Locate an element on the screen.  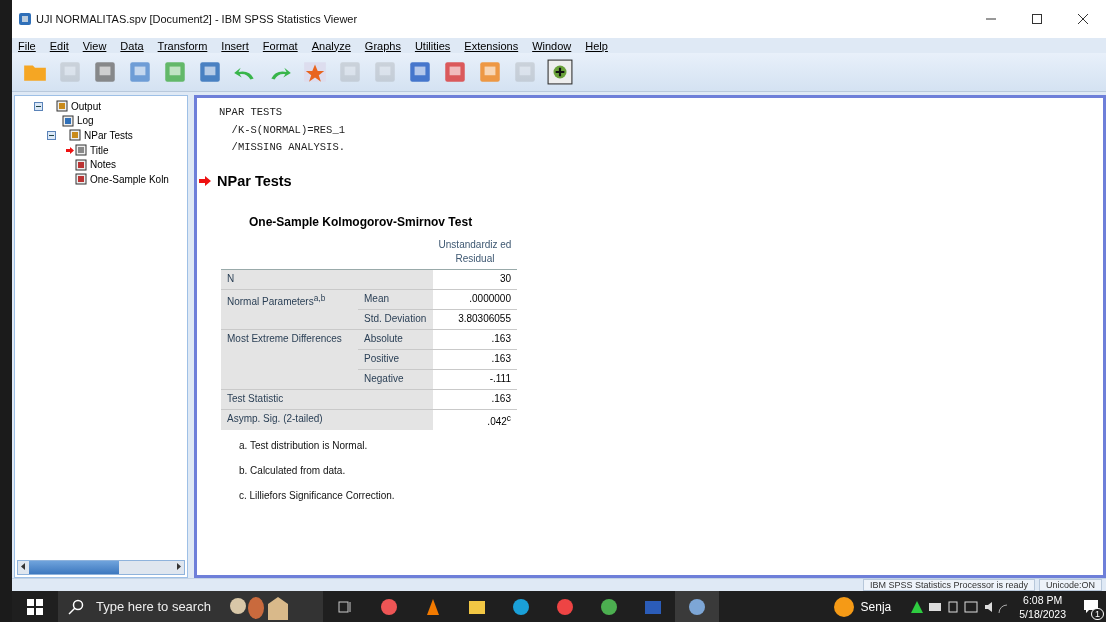
maximize-icon is located at coordinates (1037, 19).